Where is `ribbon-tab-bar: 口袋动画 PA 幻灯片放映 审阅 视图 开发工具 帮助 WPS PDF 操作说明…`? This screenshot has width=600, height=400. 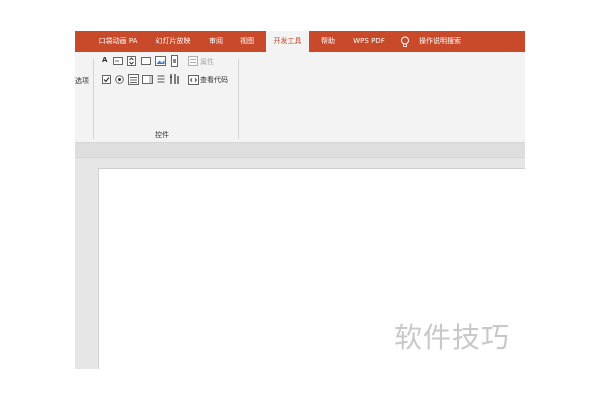 ribbon-tab-bar: 口袋动画 PA 幻灯片放映 审阅 视图 开发工具 帮助 WPS PDF 操作说明… is located at coordinates (300, 41).